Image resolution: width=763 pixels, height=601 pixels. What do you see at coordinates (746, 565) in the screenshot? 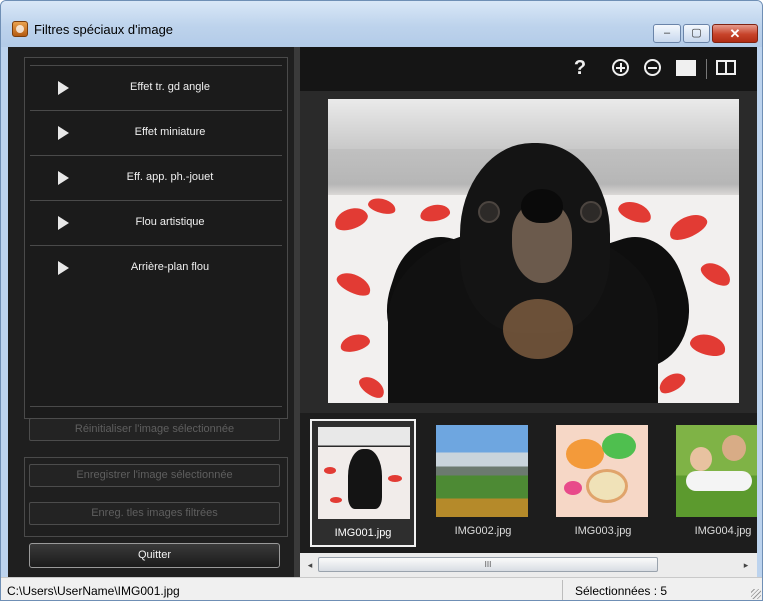
I see `scroll-right-arrow-icon: ▸` at bounding box center [746, 565].